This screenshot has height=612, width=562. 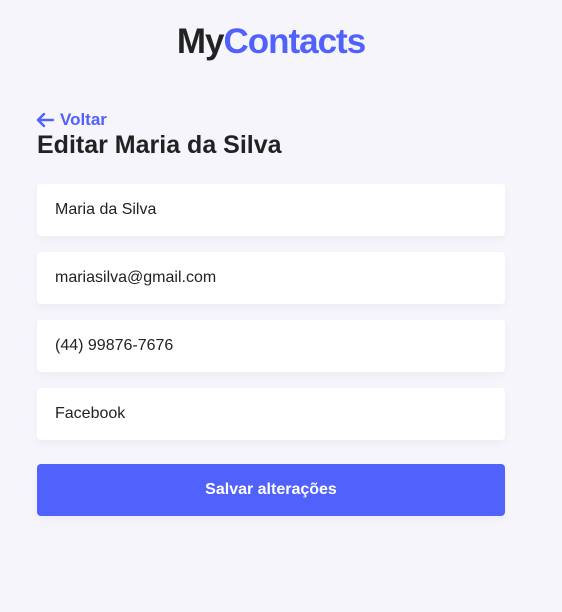 I want to click on name-input, so click(x=271, y=210).